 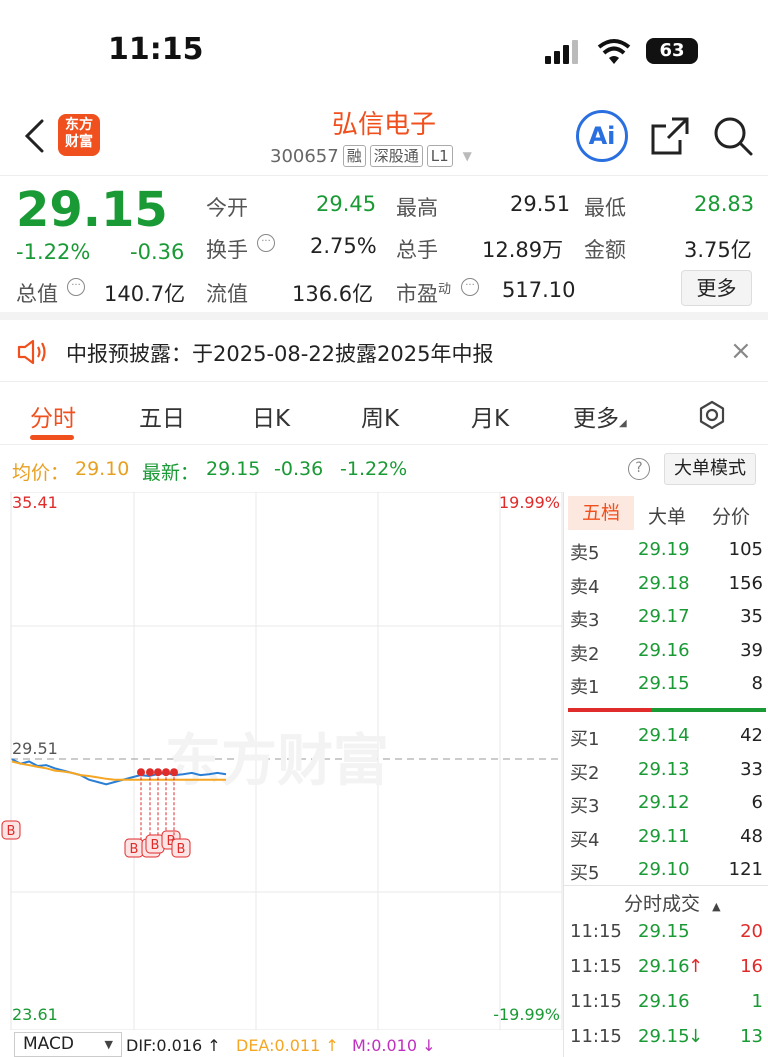 I want to click on macd-dea: DEA:0.011 ↑, so click(x=287, y=1045).